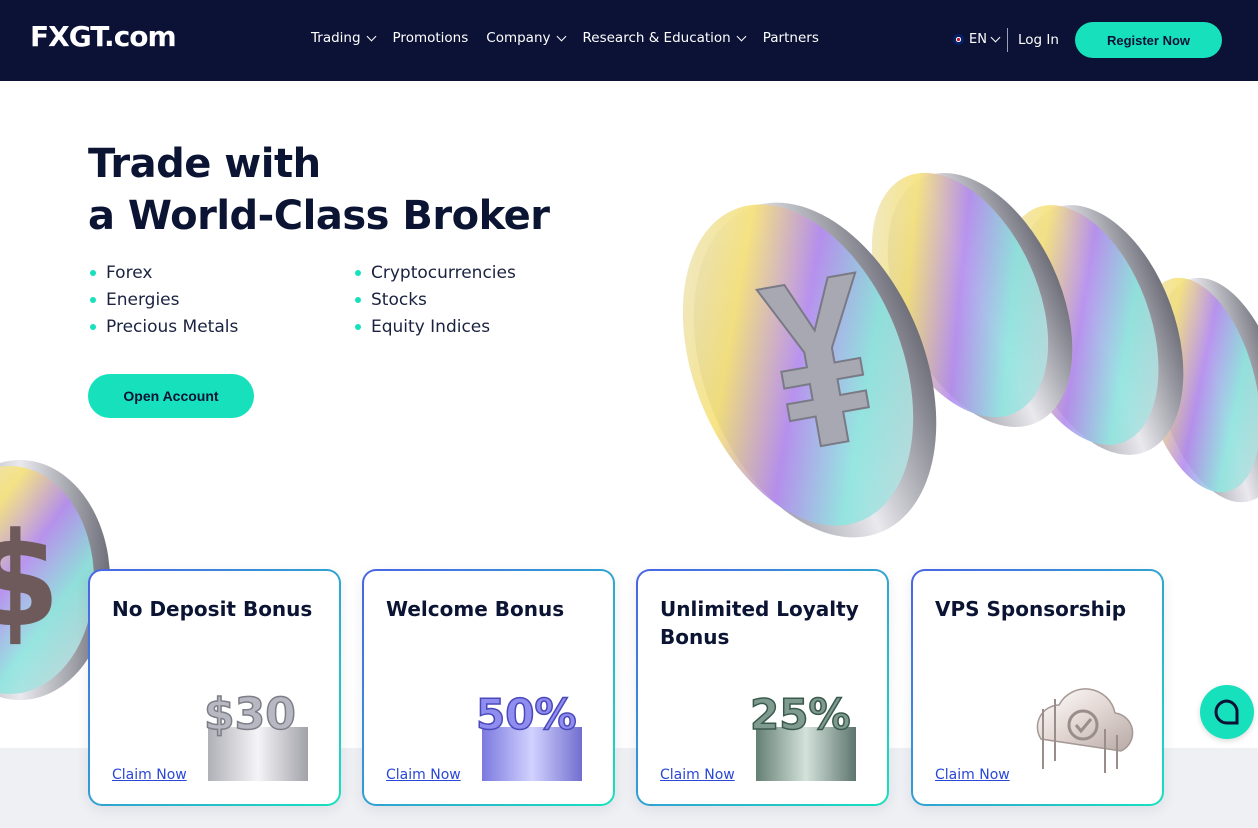 The image size is (1258, 828). I want to click on nav-item-research-education: Research & Education, so click(664, 38).